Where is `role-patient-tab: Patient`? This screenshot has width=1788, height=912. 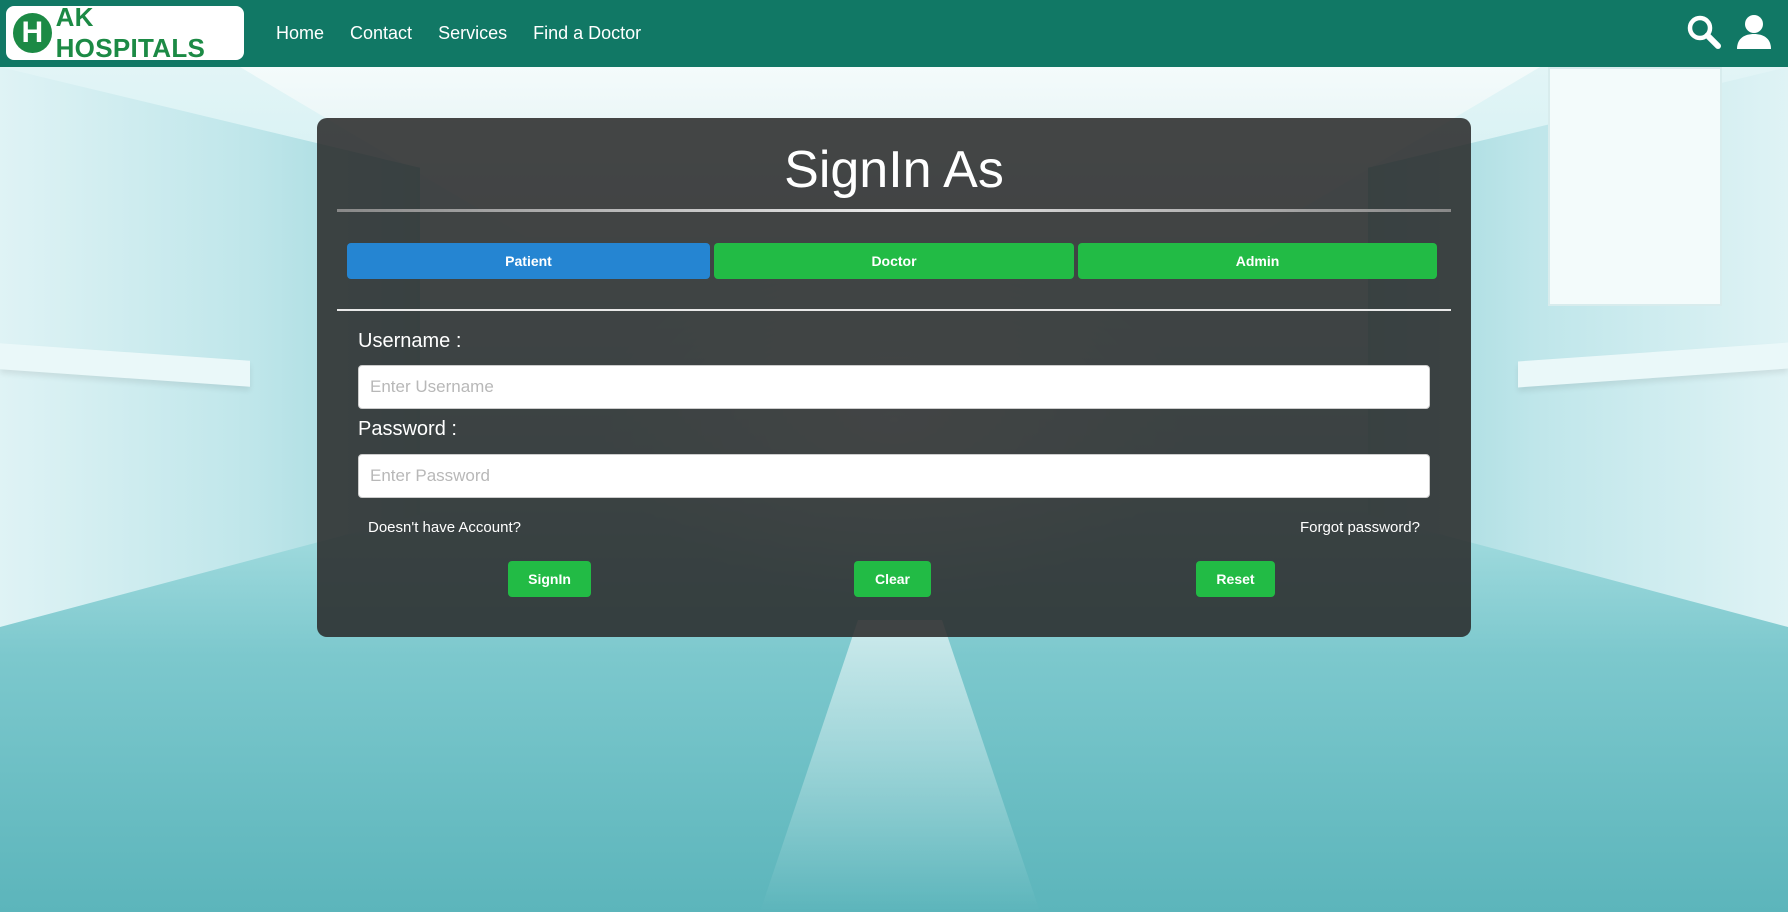
role-patient-tab: Patient is located at coordinates (528, 261).